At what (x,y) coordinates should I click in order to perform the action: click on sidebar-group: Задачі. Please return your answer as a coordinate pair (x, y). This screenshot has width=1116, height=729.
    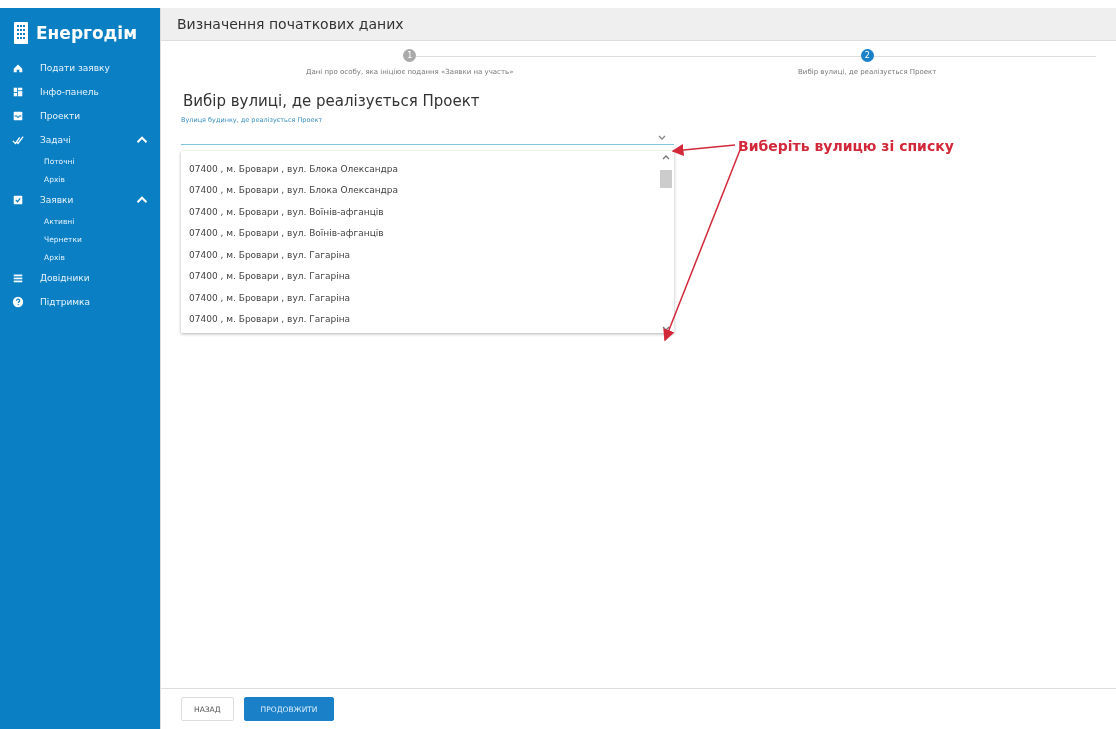
    Looking at the image, I should click on (80, 140).